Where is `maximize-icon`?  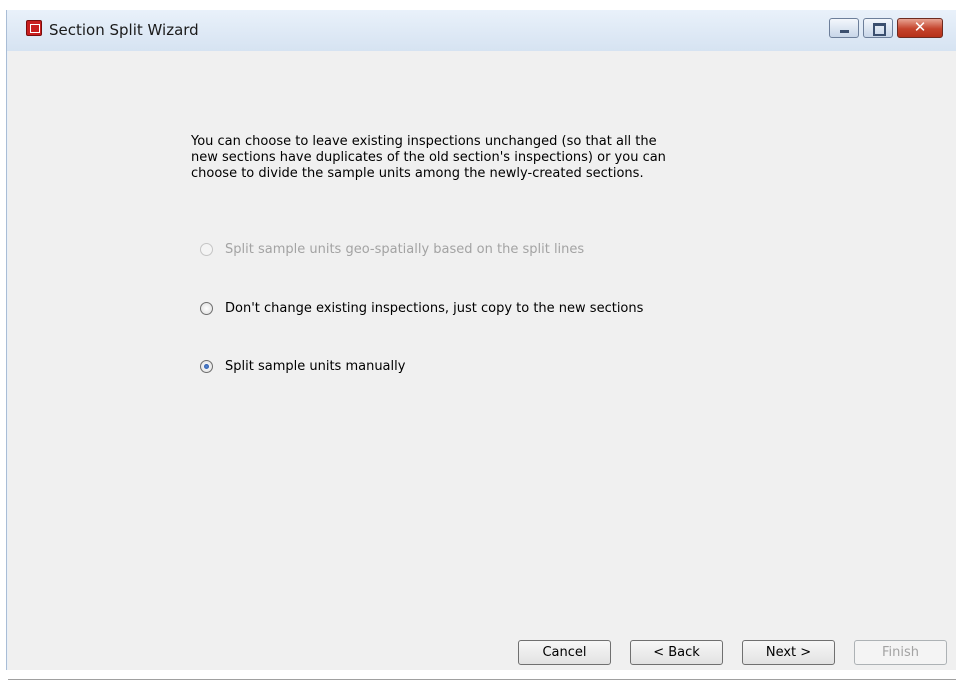 maximize-icon is located at coordinates (879, 29).